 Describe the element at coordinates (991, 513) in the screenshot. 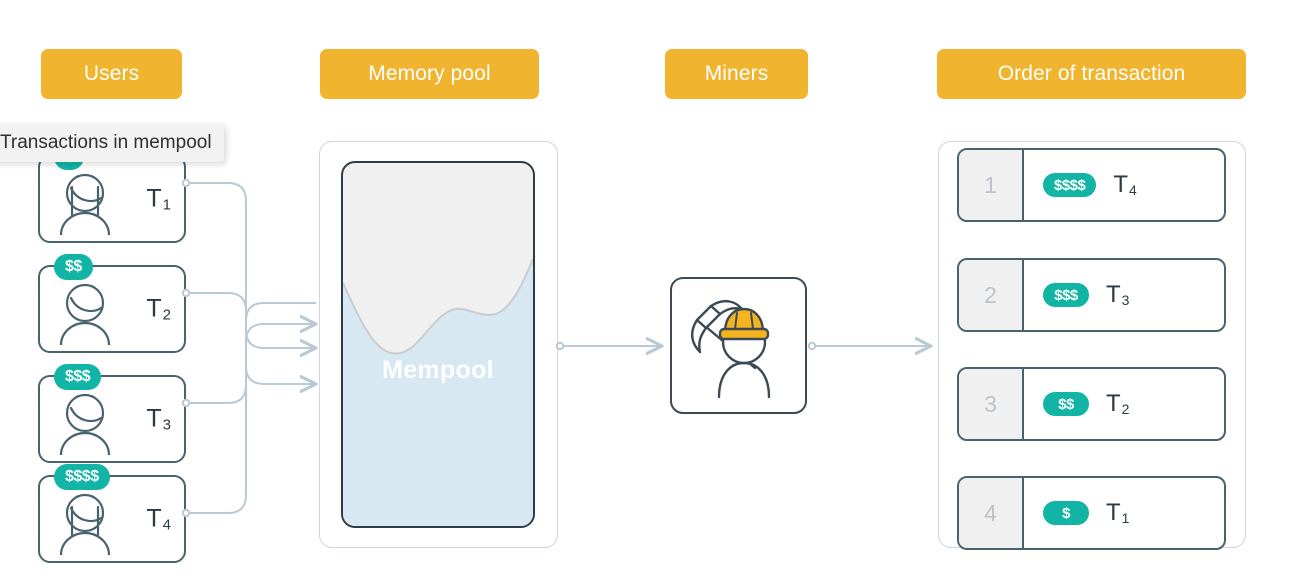

I see `rank-cell: 4` at that location.